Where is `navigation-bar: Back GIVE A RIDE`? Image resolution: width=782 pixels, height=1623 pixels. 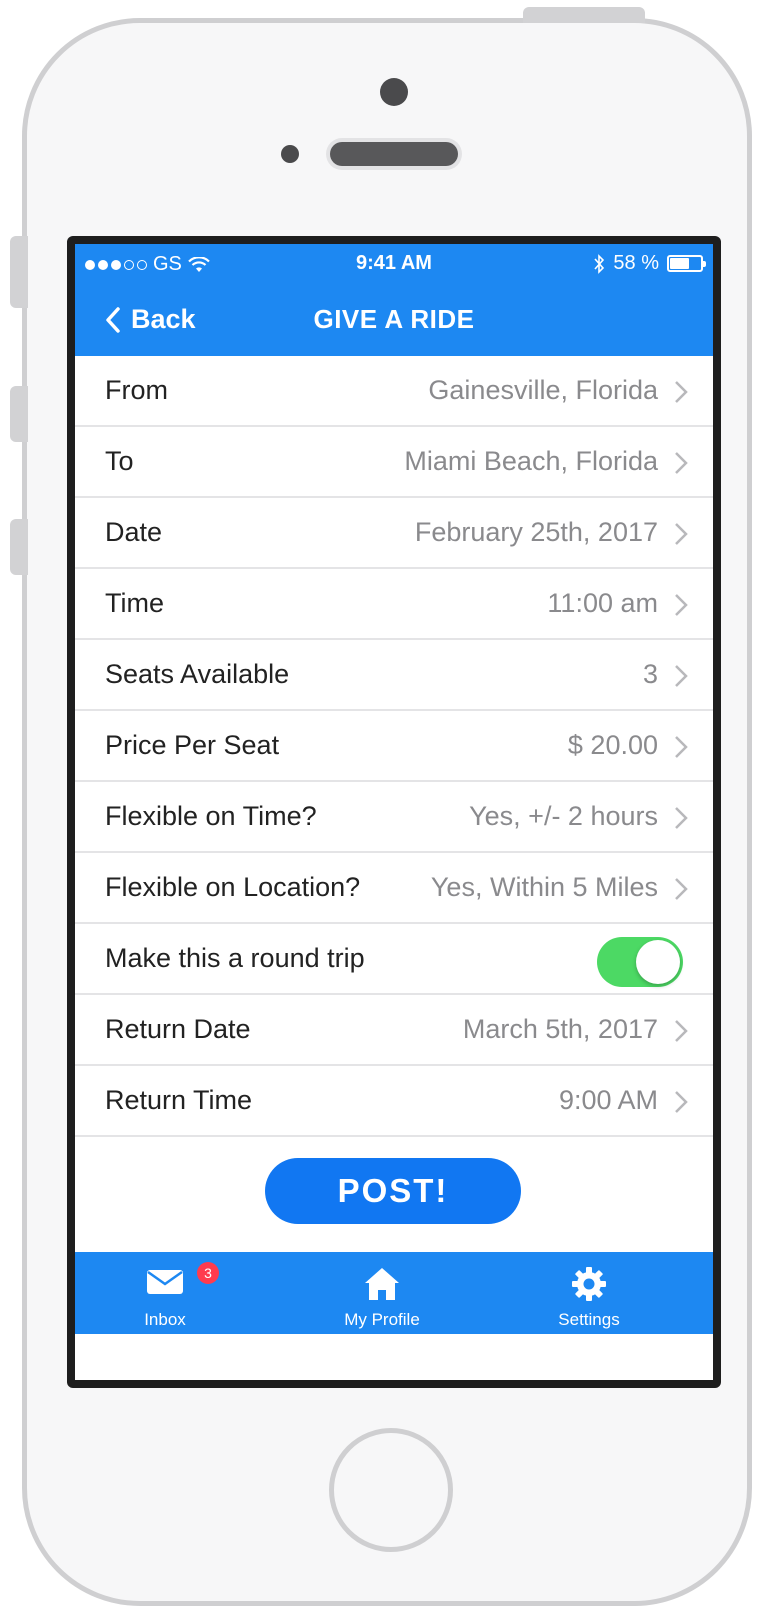
navigation-bar: Back GIVE A RIDE is located at coordinates (394, 320).